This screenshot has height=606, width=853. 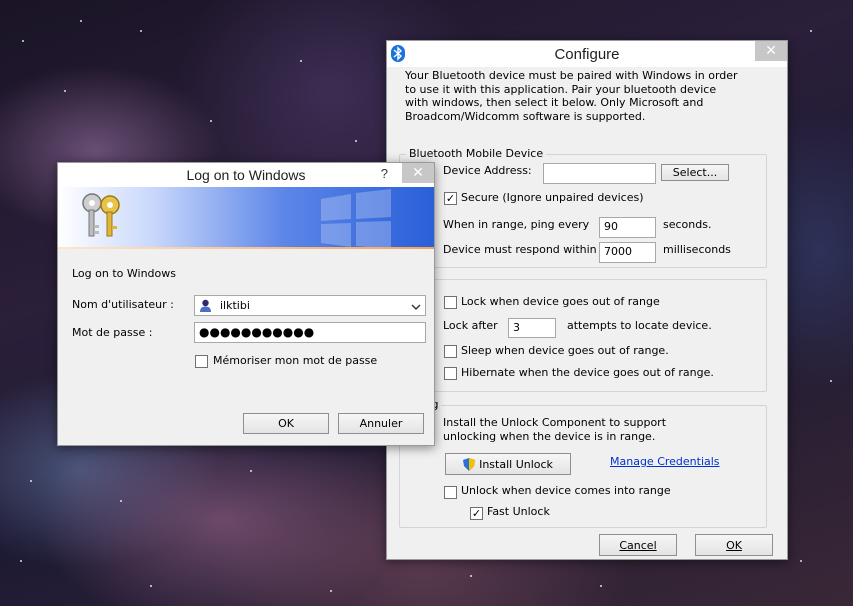 What do you see at coordinates (697, 249) in the screenshot?
I see `respond-unit-label: milliseconds` at bounding box center [697, 249].